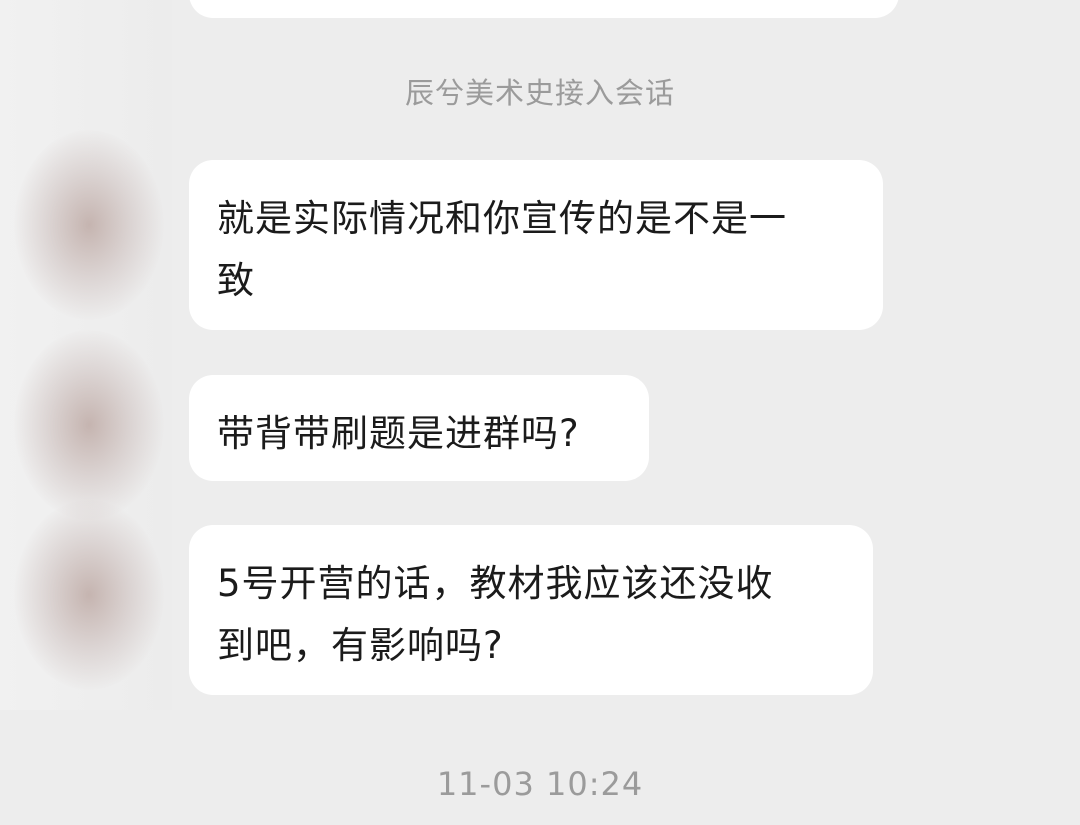 The height and width of the screenshot is (825, 1080). What do you see at coordinates (539, 93) in the screenshot?
I see `session-joined-notice: 辰兮美术史接入会话` at bounding box center [539, 93].